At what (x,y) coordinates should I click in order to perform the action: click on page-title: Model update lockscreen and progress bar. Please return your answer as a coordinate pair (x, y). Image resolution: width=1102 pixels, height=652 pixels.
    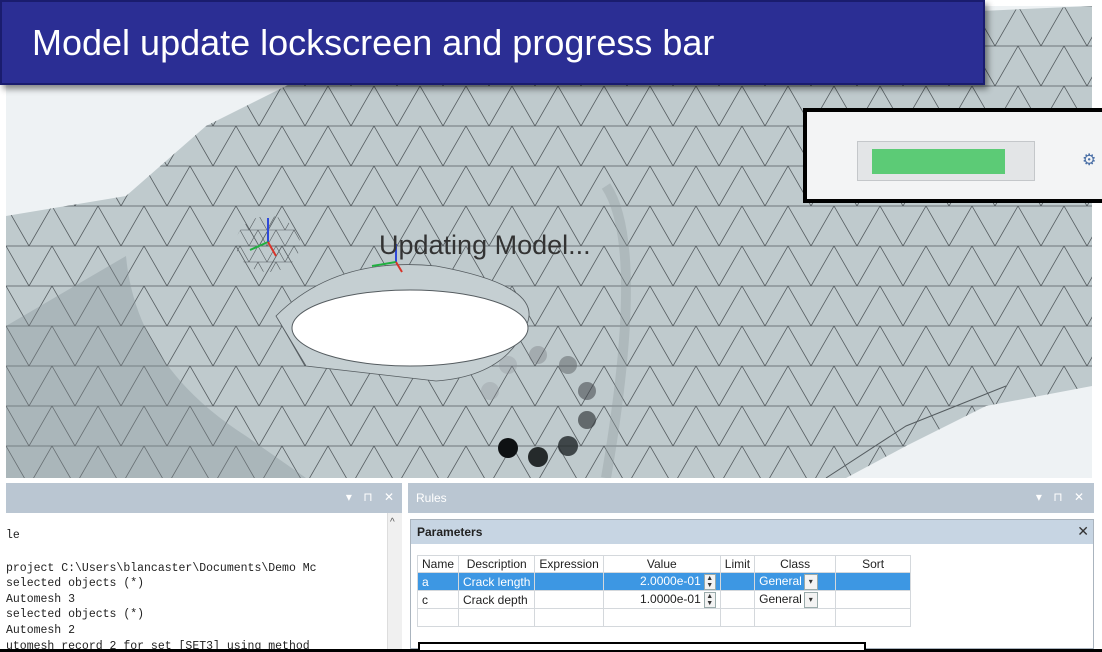
    Looking at the image, I should click on (373, 42).